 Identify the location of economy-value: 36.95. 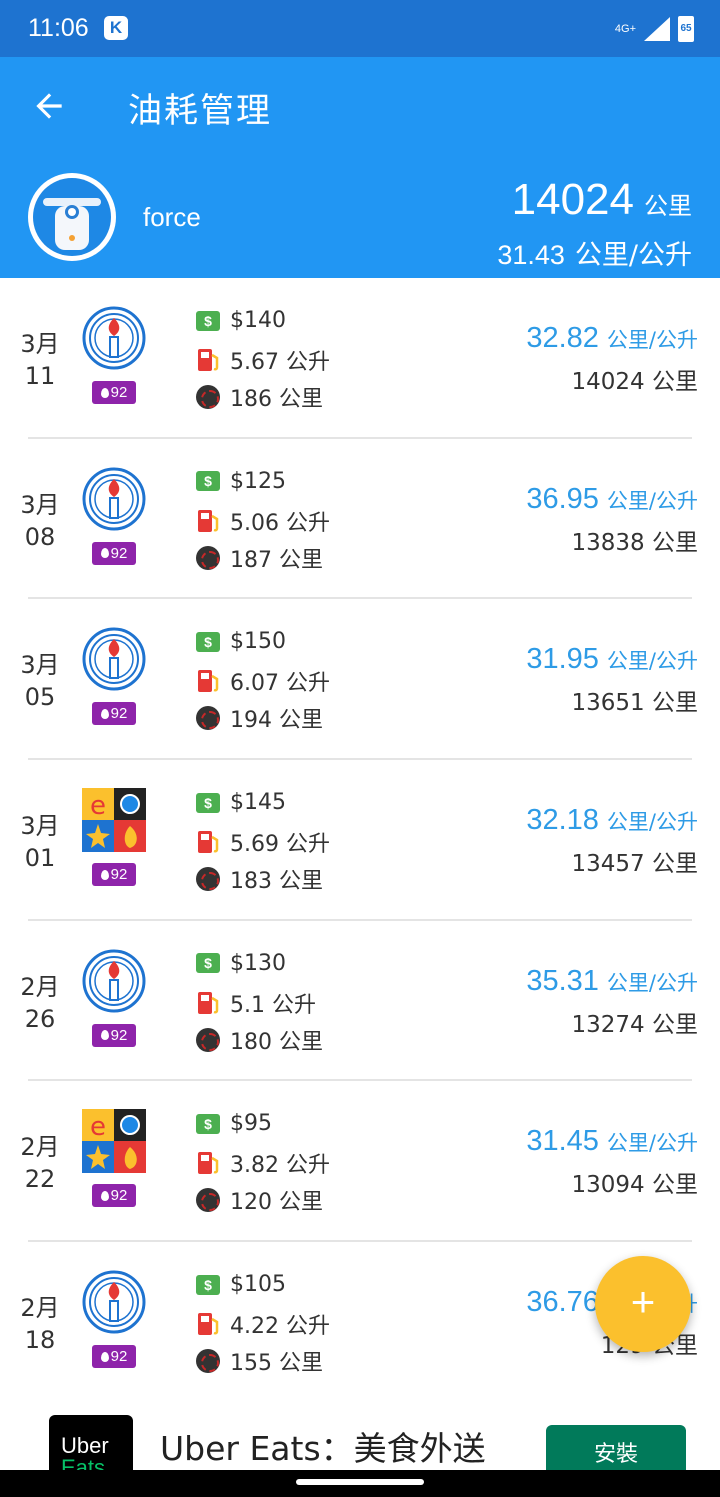
(562, 498).